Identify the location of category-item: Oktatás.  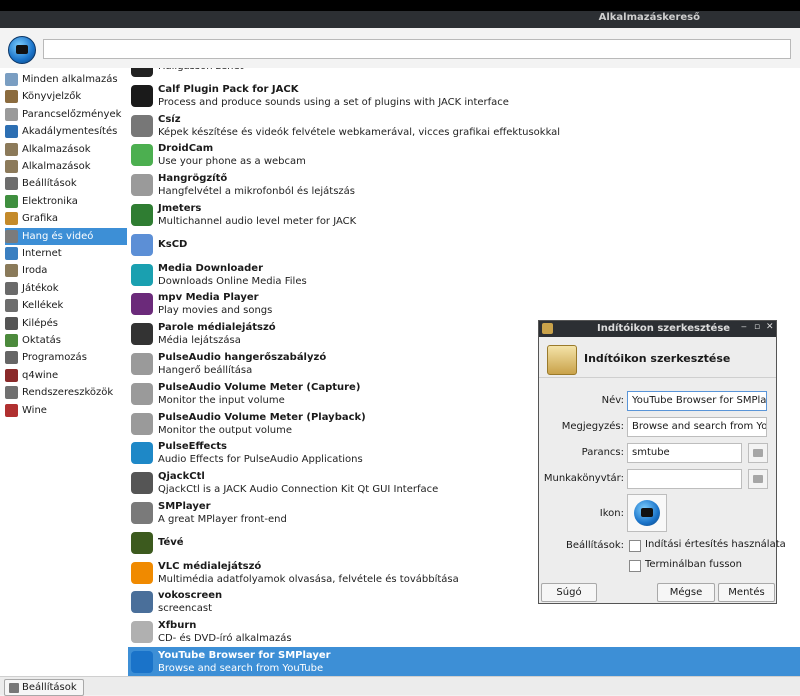
(66, 340).